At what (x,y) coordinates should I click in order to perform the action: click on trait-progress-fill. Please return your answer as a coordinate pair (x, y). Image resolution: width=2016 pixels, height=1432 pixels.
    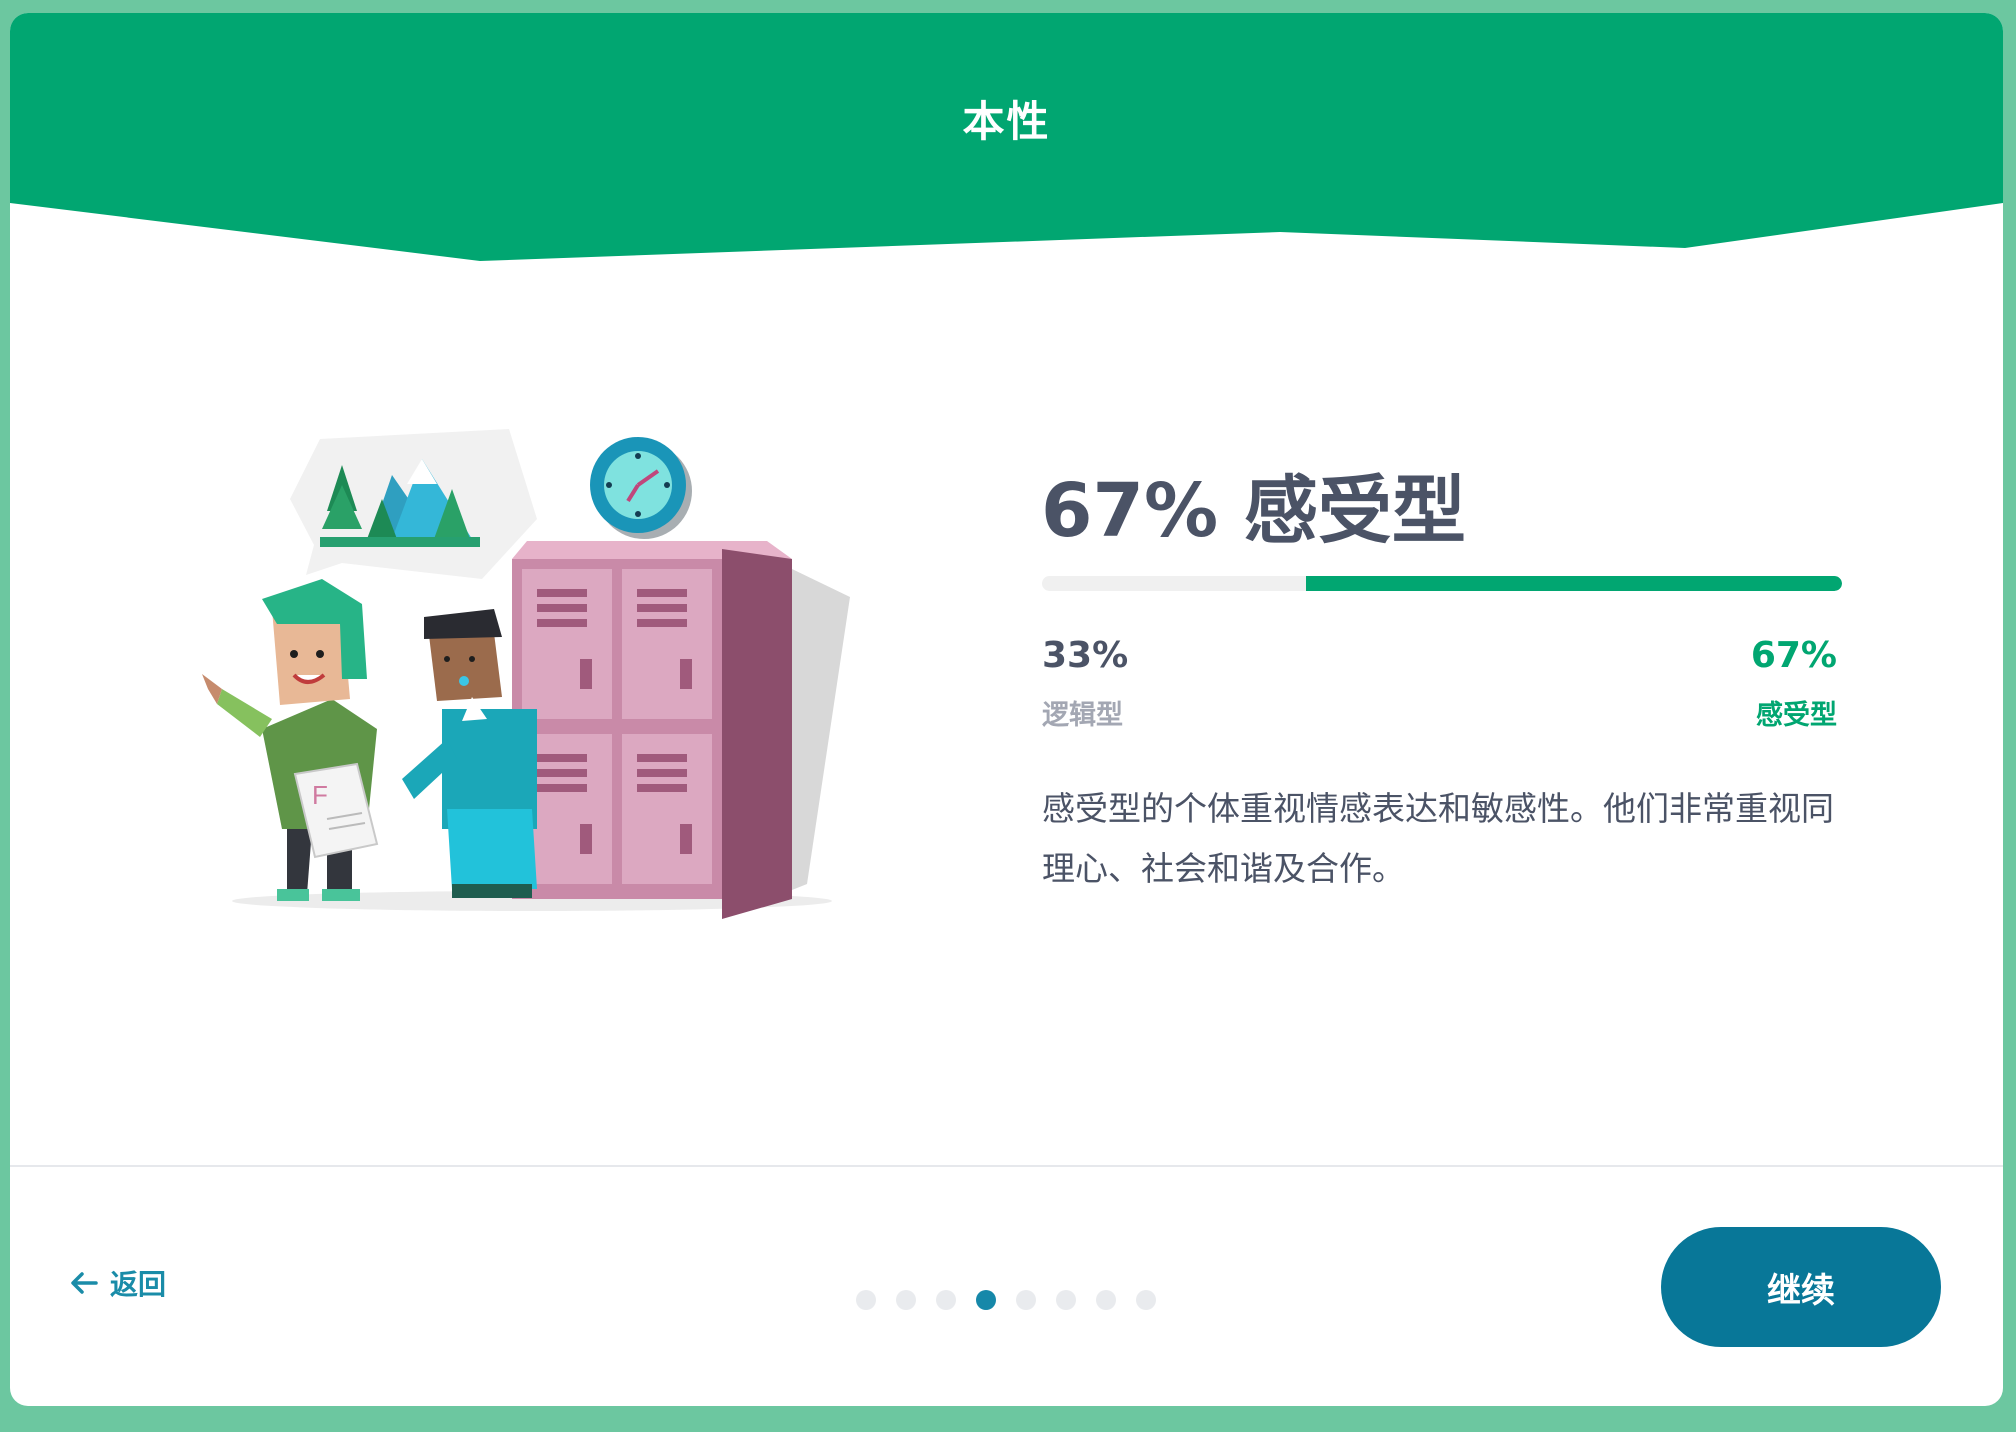
    Looking at the image, I should click on (1574, 583).